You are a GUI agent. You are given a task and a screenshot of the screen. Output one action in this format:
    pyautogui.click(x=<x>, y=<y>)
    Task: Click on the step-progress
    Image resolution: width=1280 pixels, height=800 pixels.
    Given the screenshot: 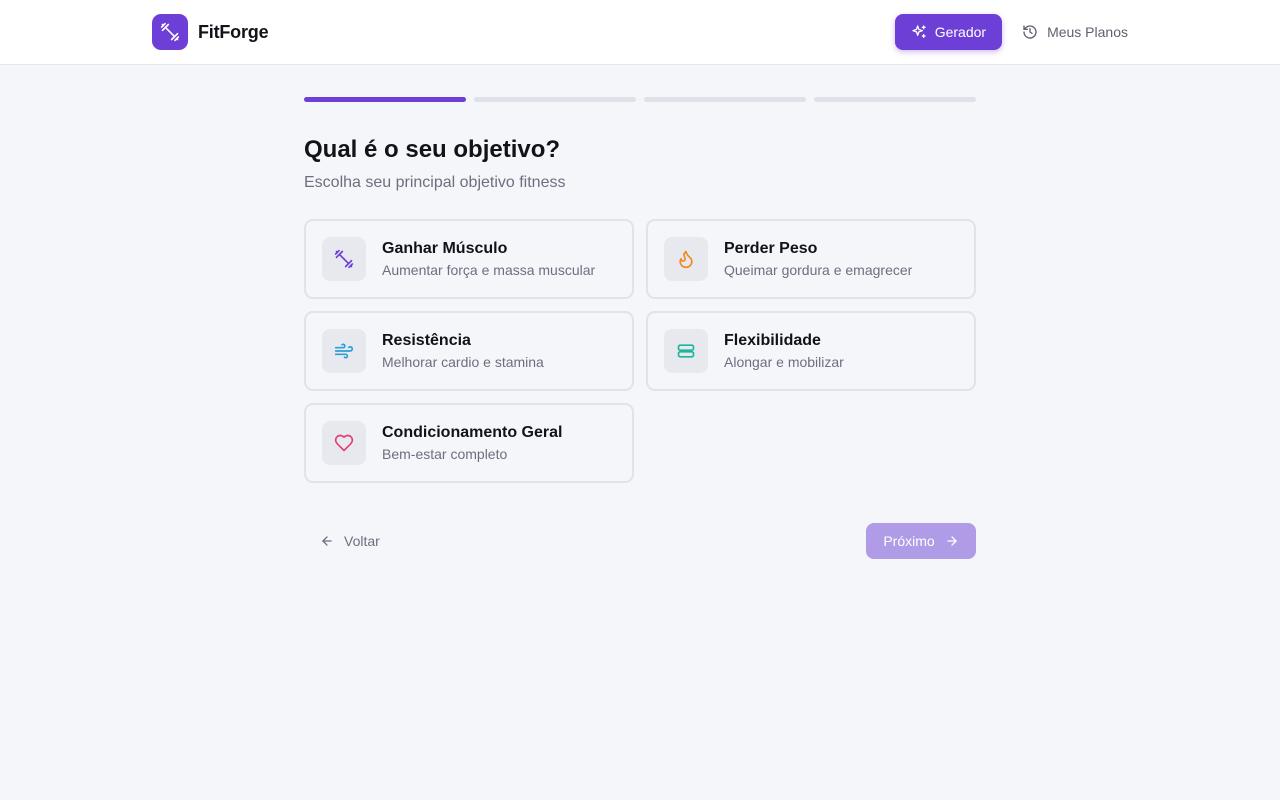 What is the action you would take?
    pyautogui.click(x=640, y=100)
    